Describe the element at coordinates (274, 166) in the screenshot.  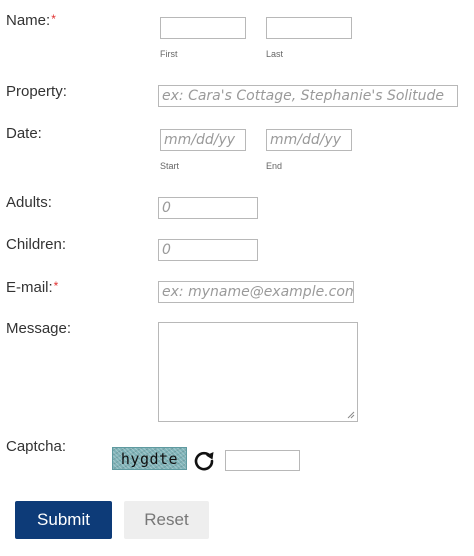
I see `end-date-sublabel: End` at that location.